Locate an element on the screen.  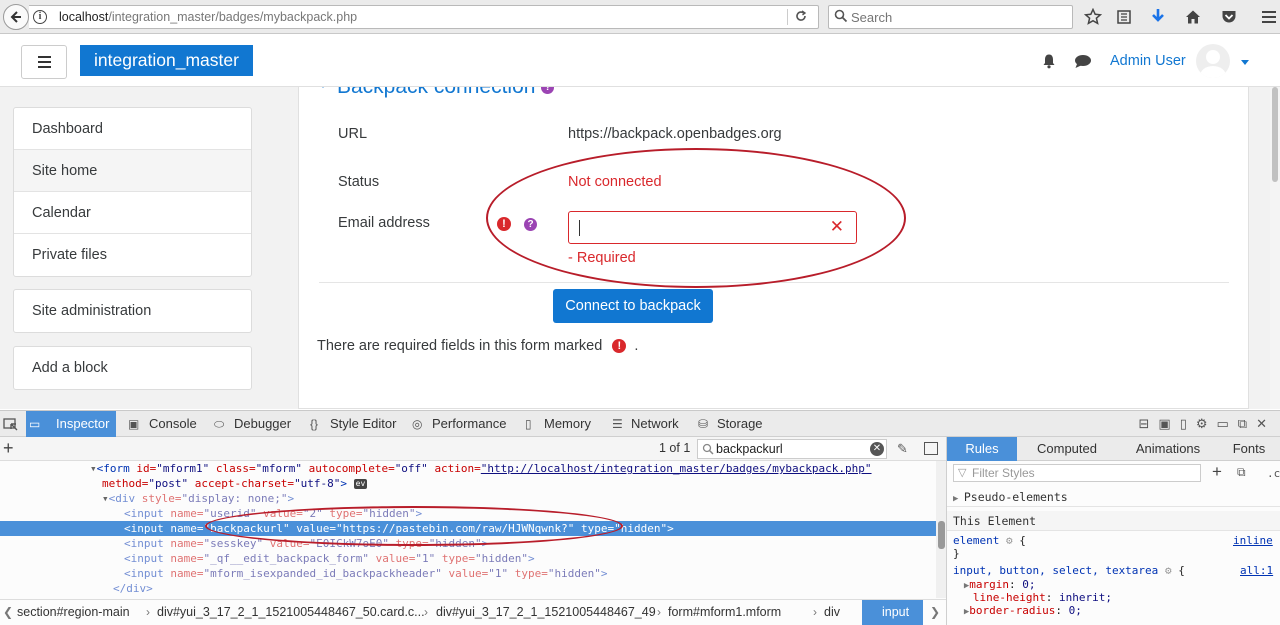
markup-scrollbar is located at coordinates (941, 529).